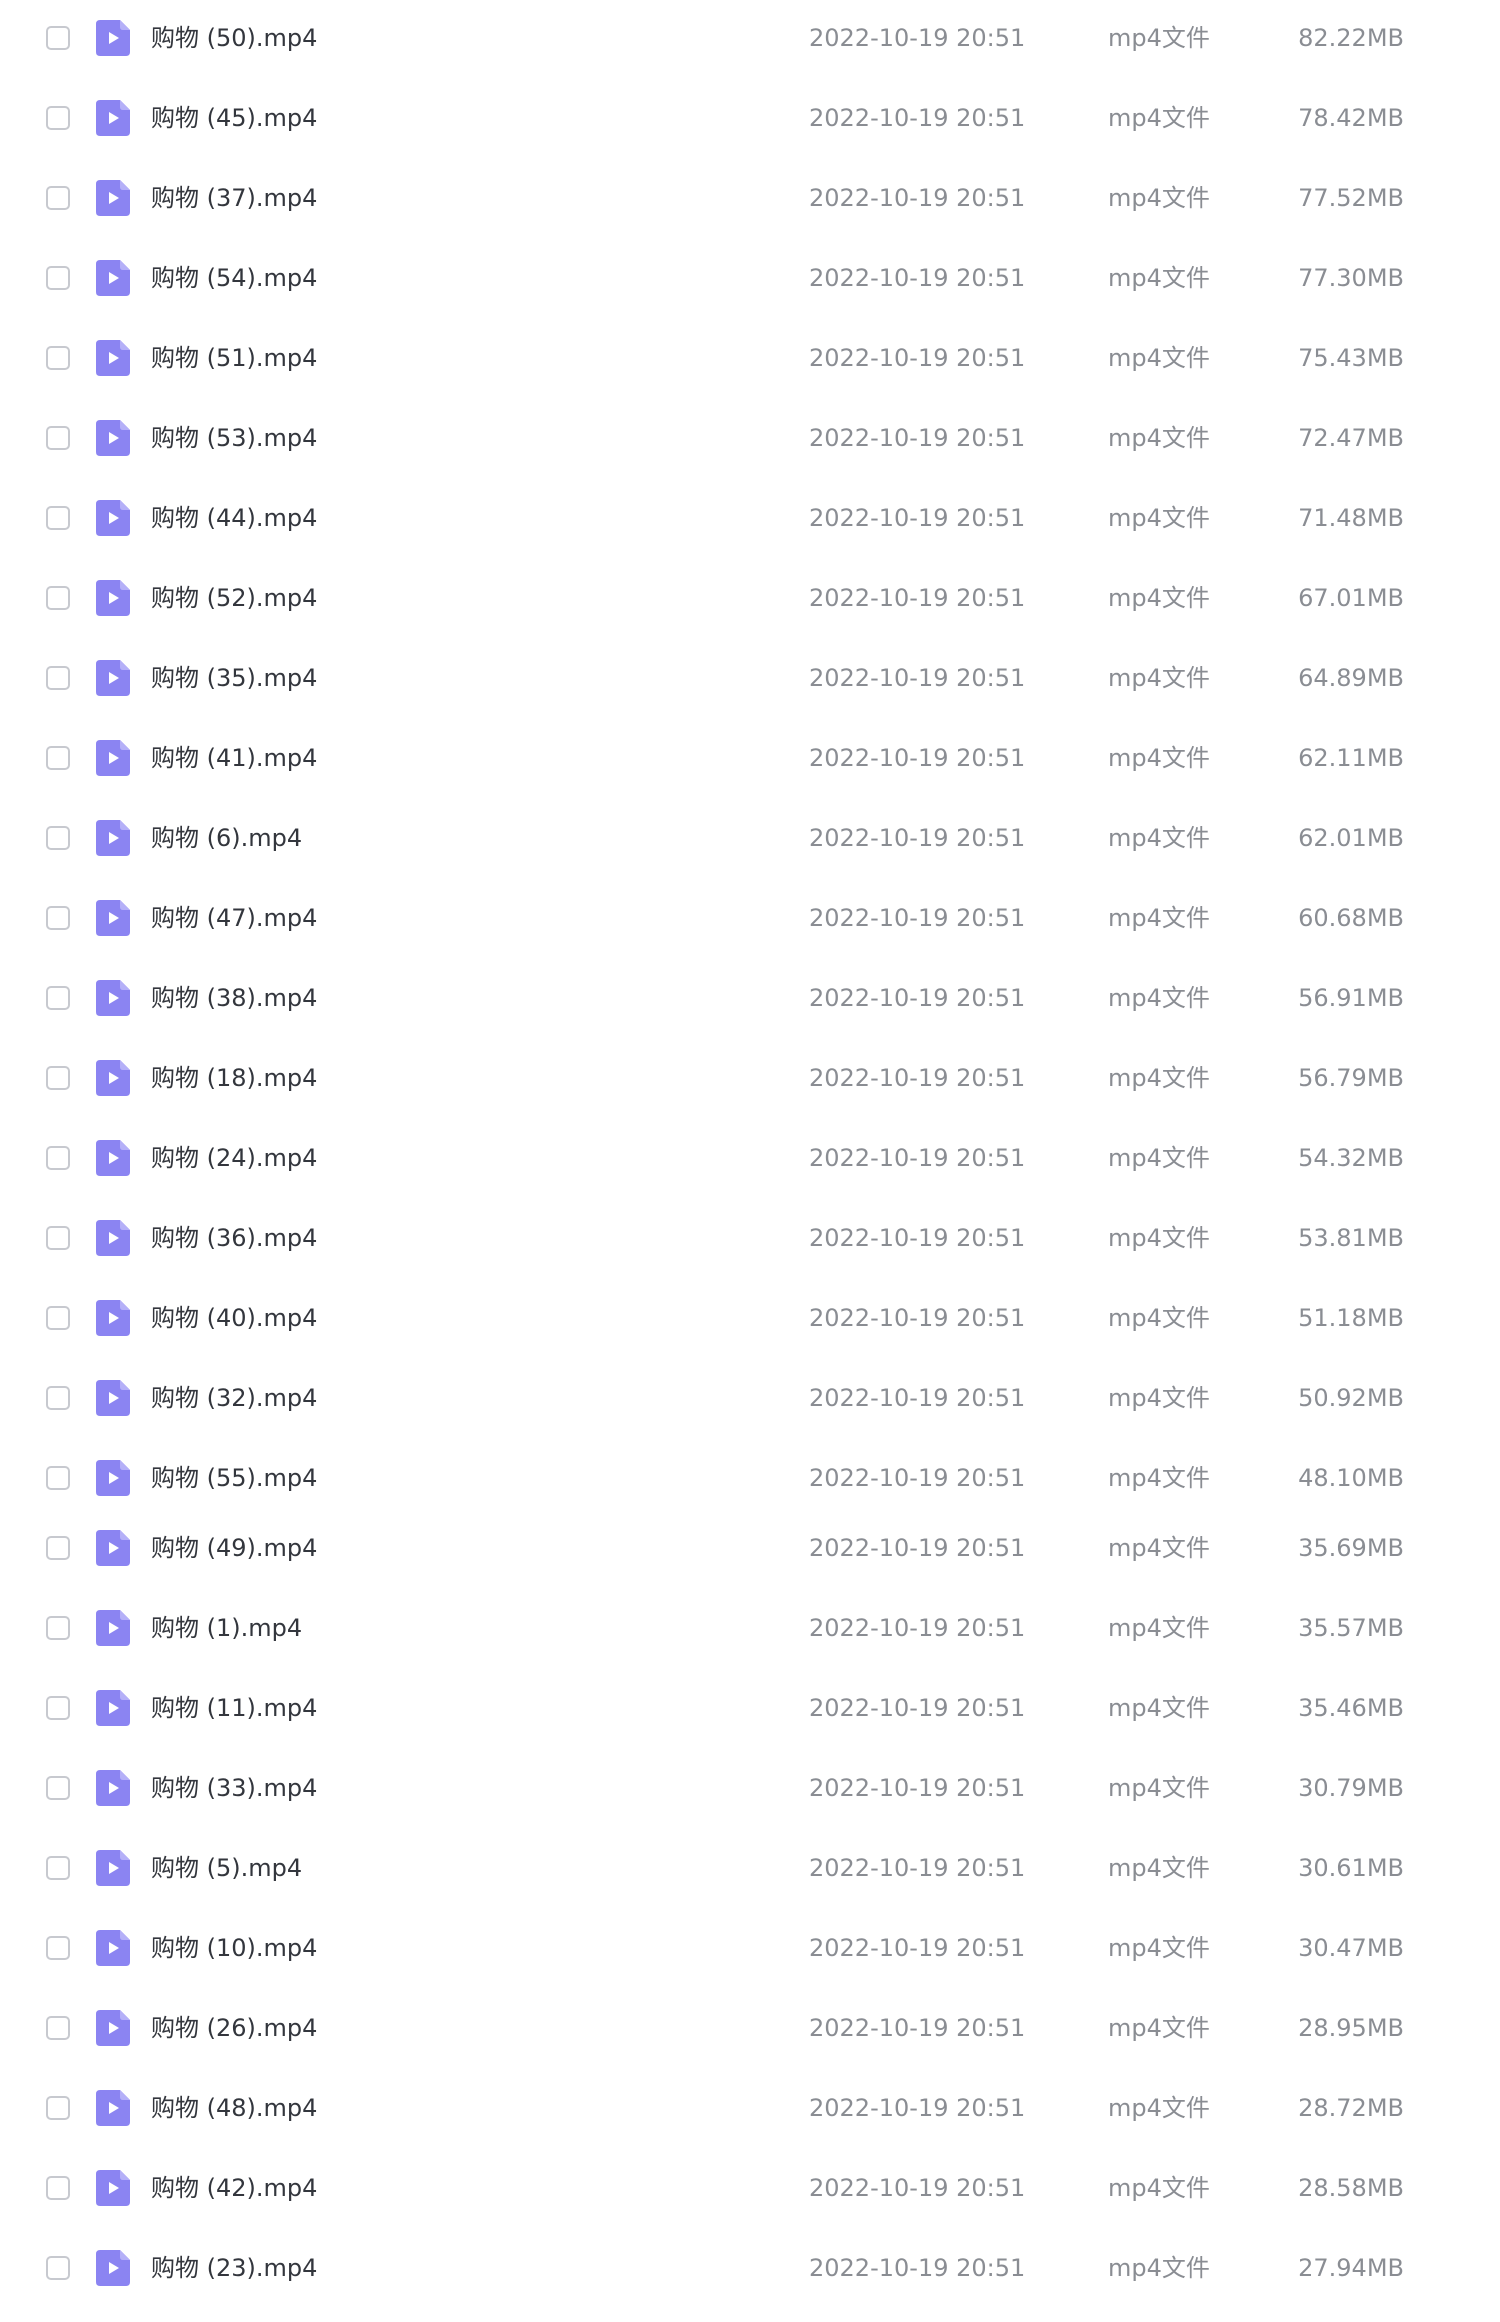  Describe the element at coordinates (750, 2028) in the screenshot. I see `file-row: 购物 (26).mp4 2022-10-19 20:51 mp4文件 28.95MB` at that location.